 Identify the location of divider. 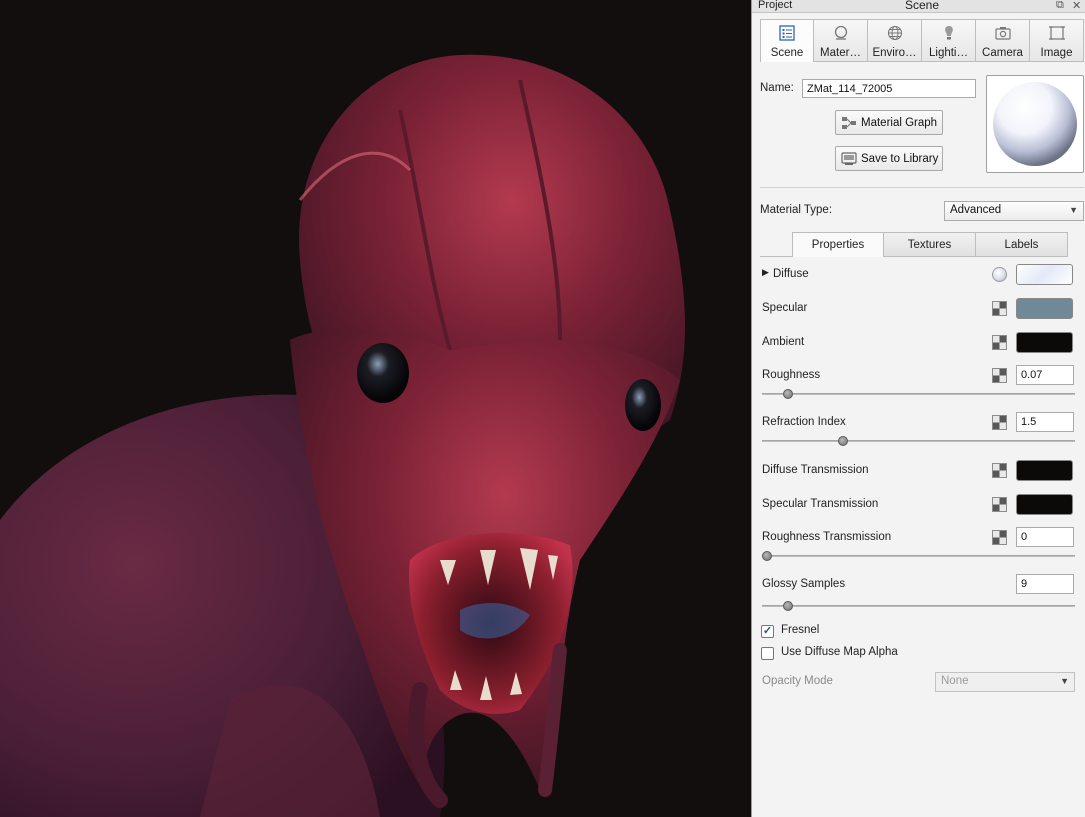
(922, 187).